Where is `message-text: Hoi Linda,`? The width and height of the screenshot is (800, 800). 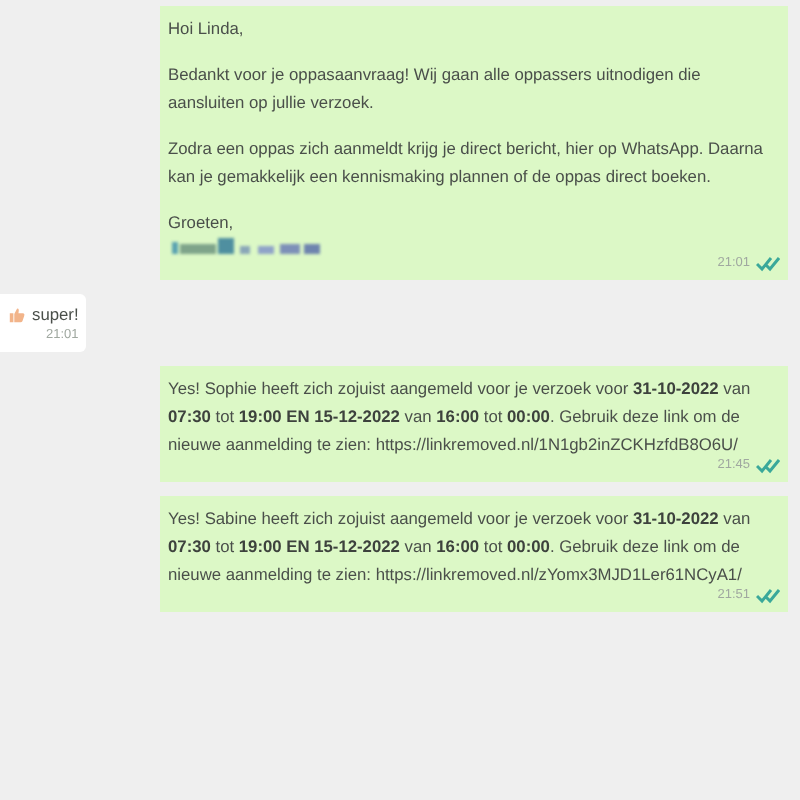
message-text: Hoi Linda, is located at coordinates (206, 29).